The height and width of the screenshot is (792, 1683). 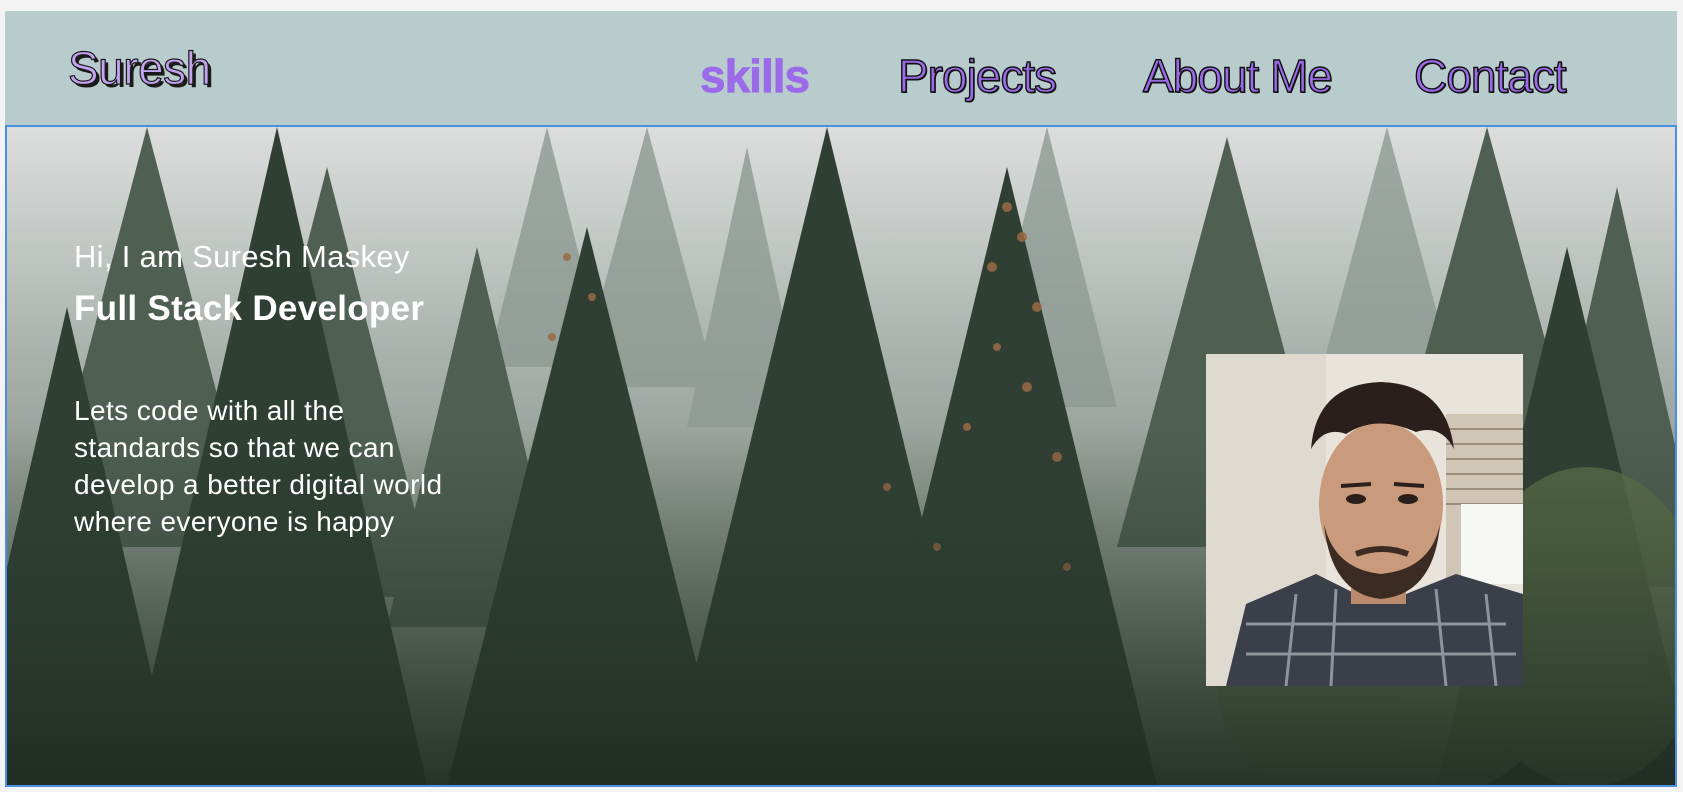 I want to click on hero-greeting: Hi, I am Suresh Maskey, so click(x=242, y=256).